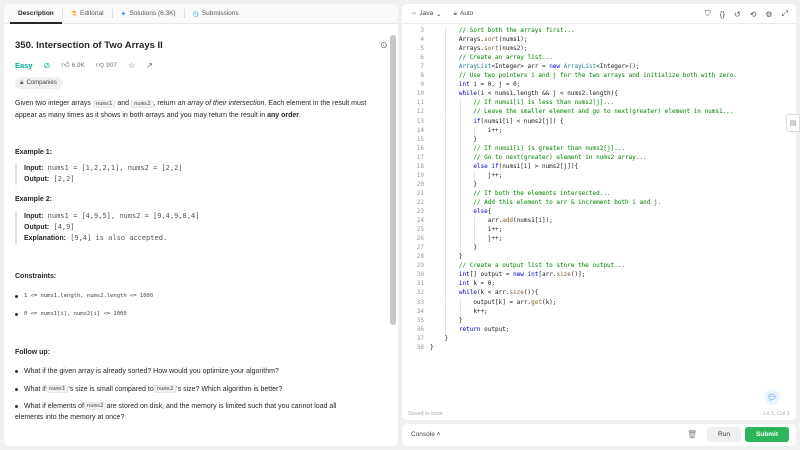 The width and height of the screenshot is (800, 450). I want to click on code-token: output[k] = arr., so click(502, 302).